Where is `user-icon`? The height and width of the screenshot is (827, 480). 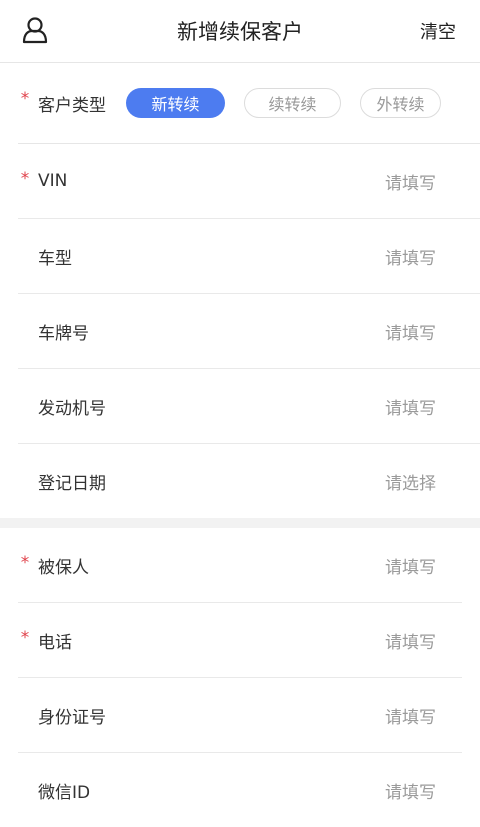 user-icon is located at coordinates (35, 30).